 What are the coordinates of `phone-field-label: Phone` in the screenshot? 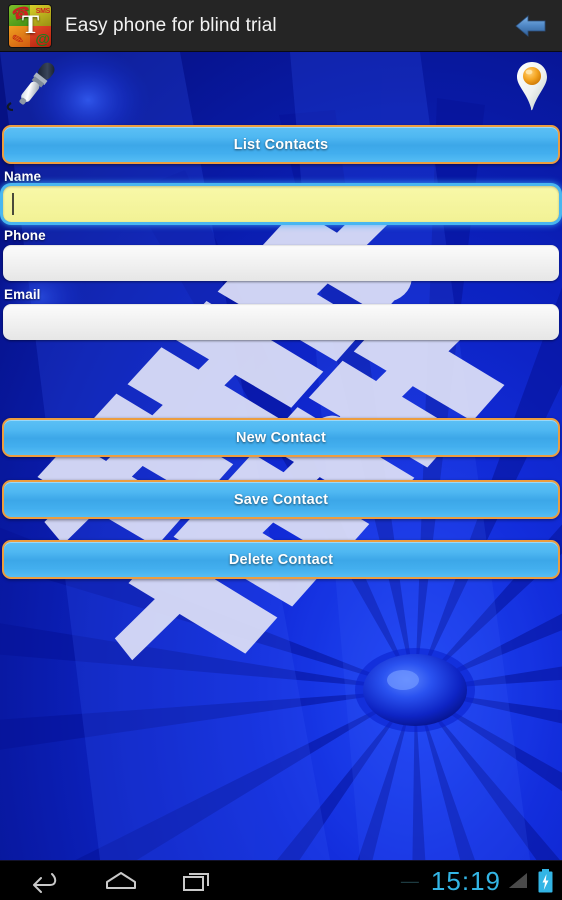 It's located at (25, 235).